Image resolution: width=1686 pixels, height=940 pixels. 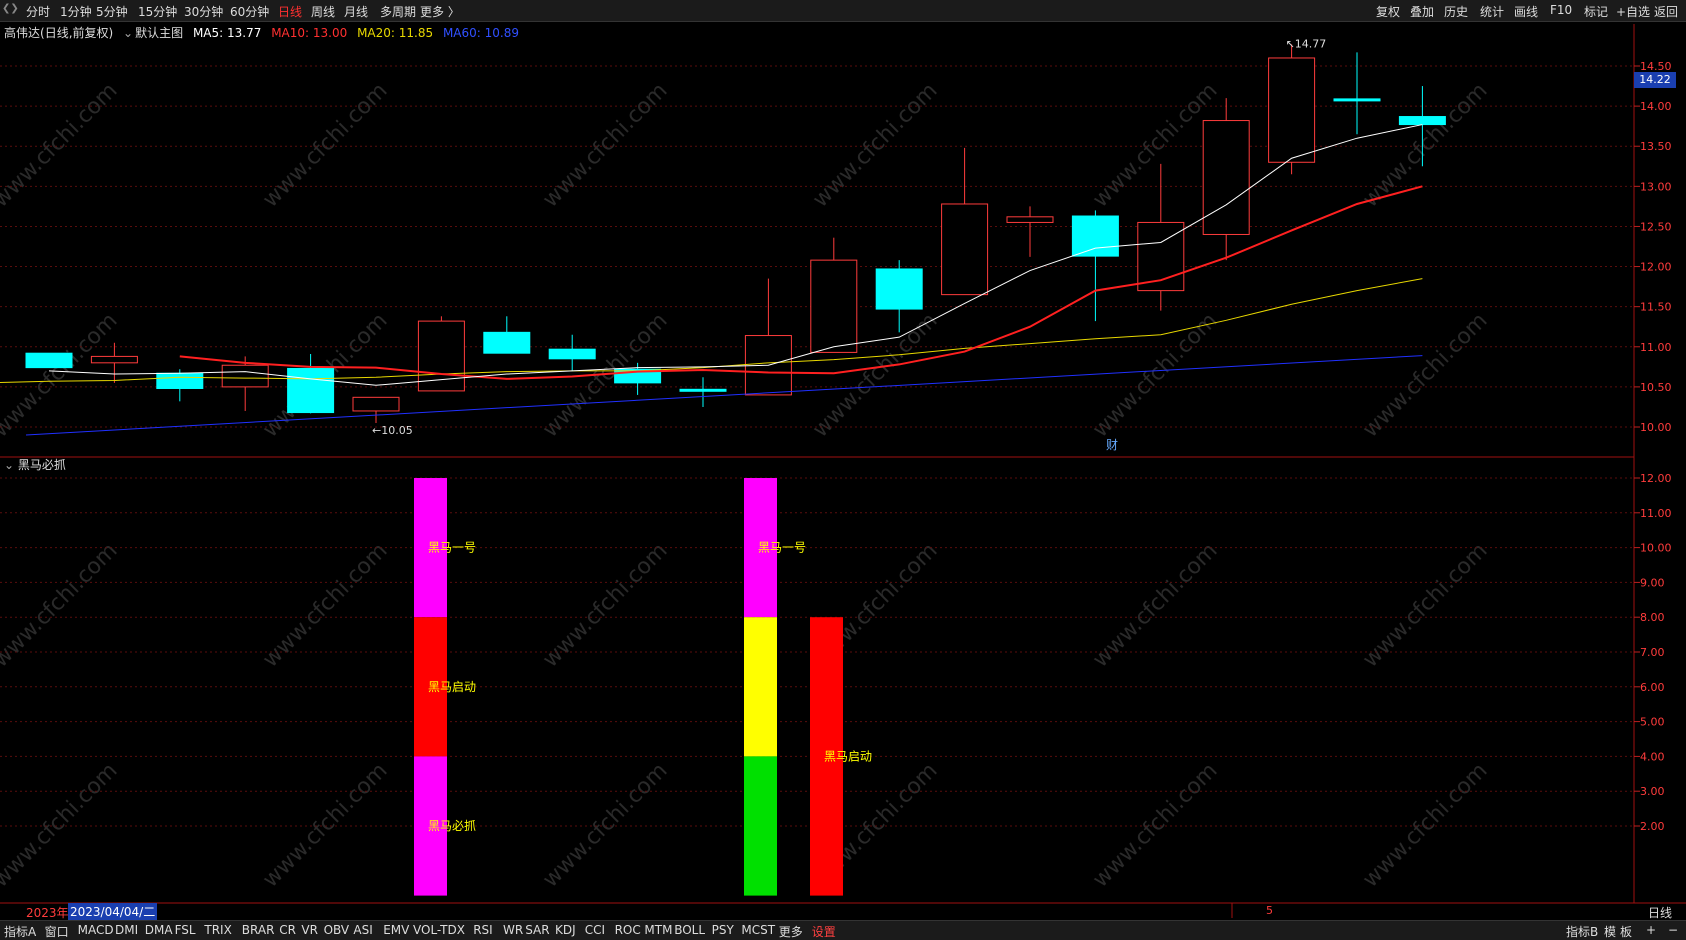 What do you see at coordinates (1656, 106) in the screenshot?
I see `price-tick-label: 14.00` at bounding box center [1656, 106].